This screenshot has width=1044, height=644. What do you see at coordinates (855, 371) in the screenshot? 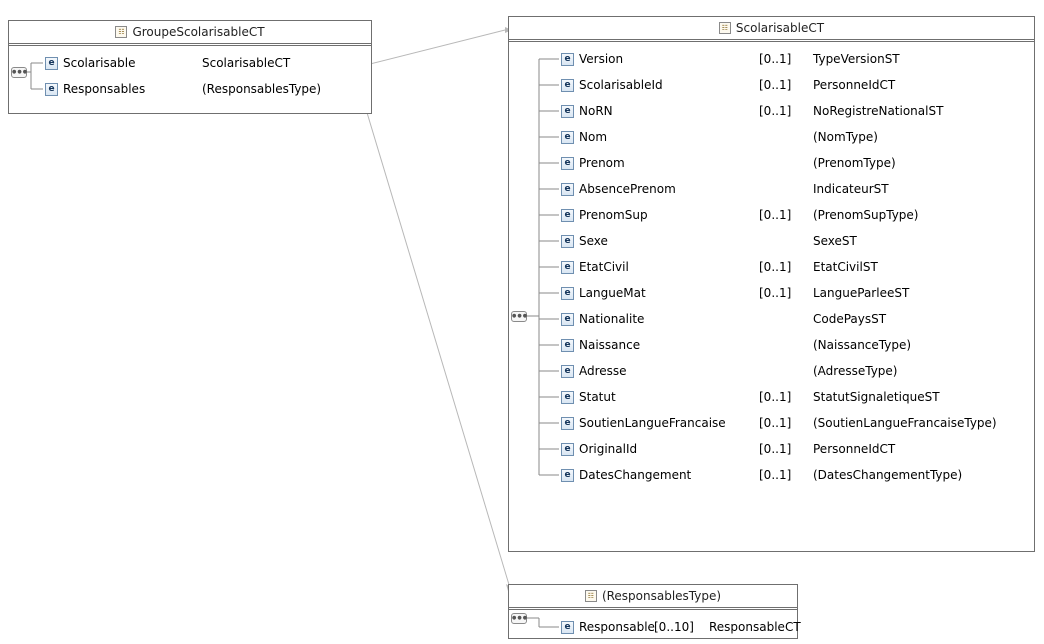
I see `element-type: (AdresseType)` at bounding box center [855, 371].